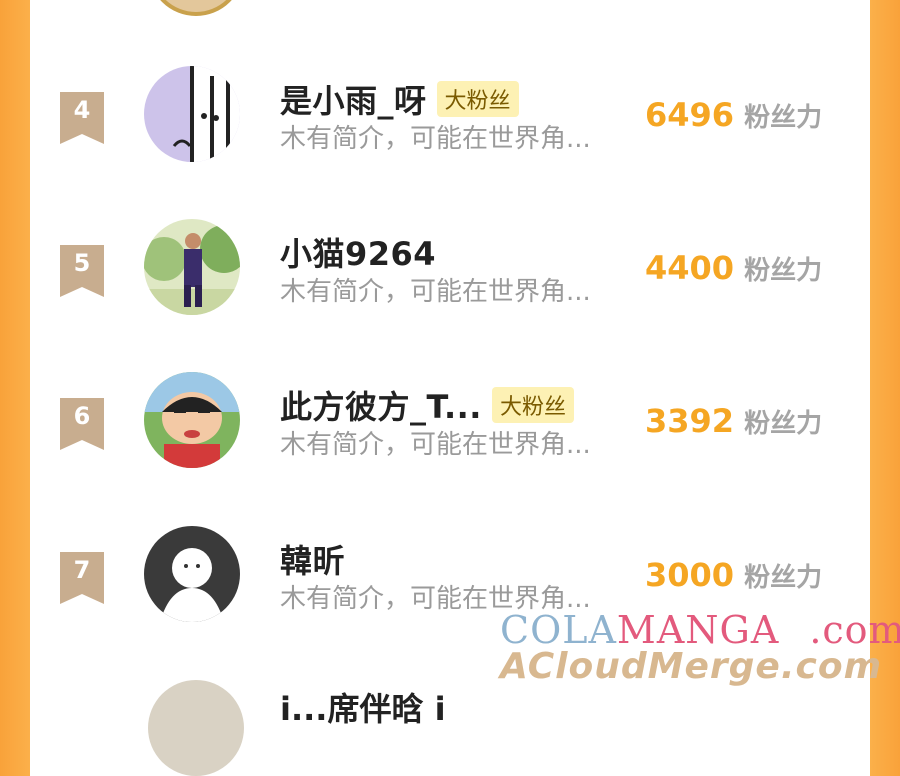 Image resolution: width=900 pixels, height=776 pixels. What do you see at coordinates (353, 99) in the screenshot?
I see `user-name: 是小雨_呀` at bounding box center [353, 99].